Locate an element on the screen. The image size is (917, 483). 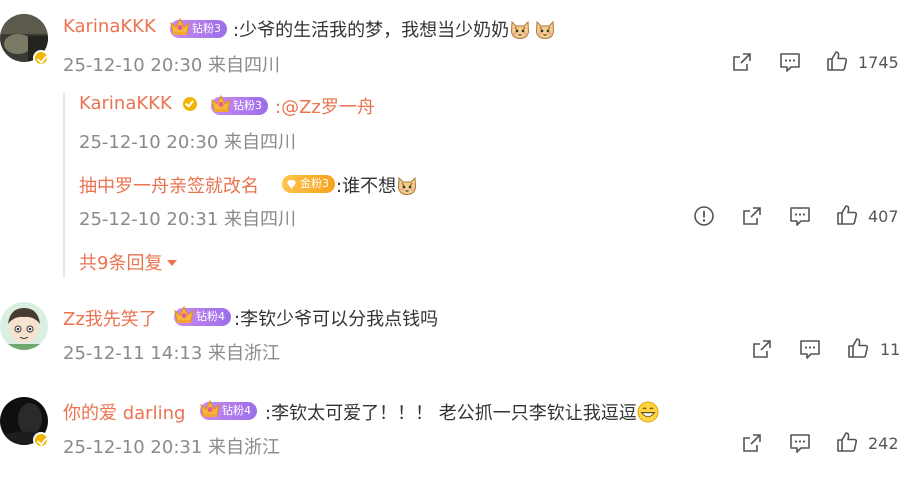
comment-time-location: 25-12-11 14:13 来自浙江 is located at coordinates (172, 353).